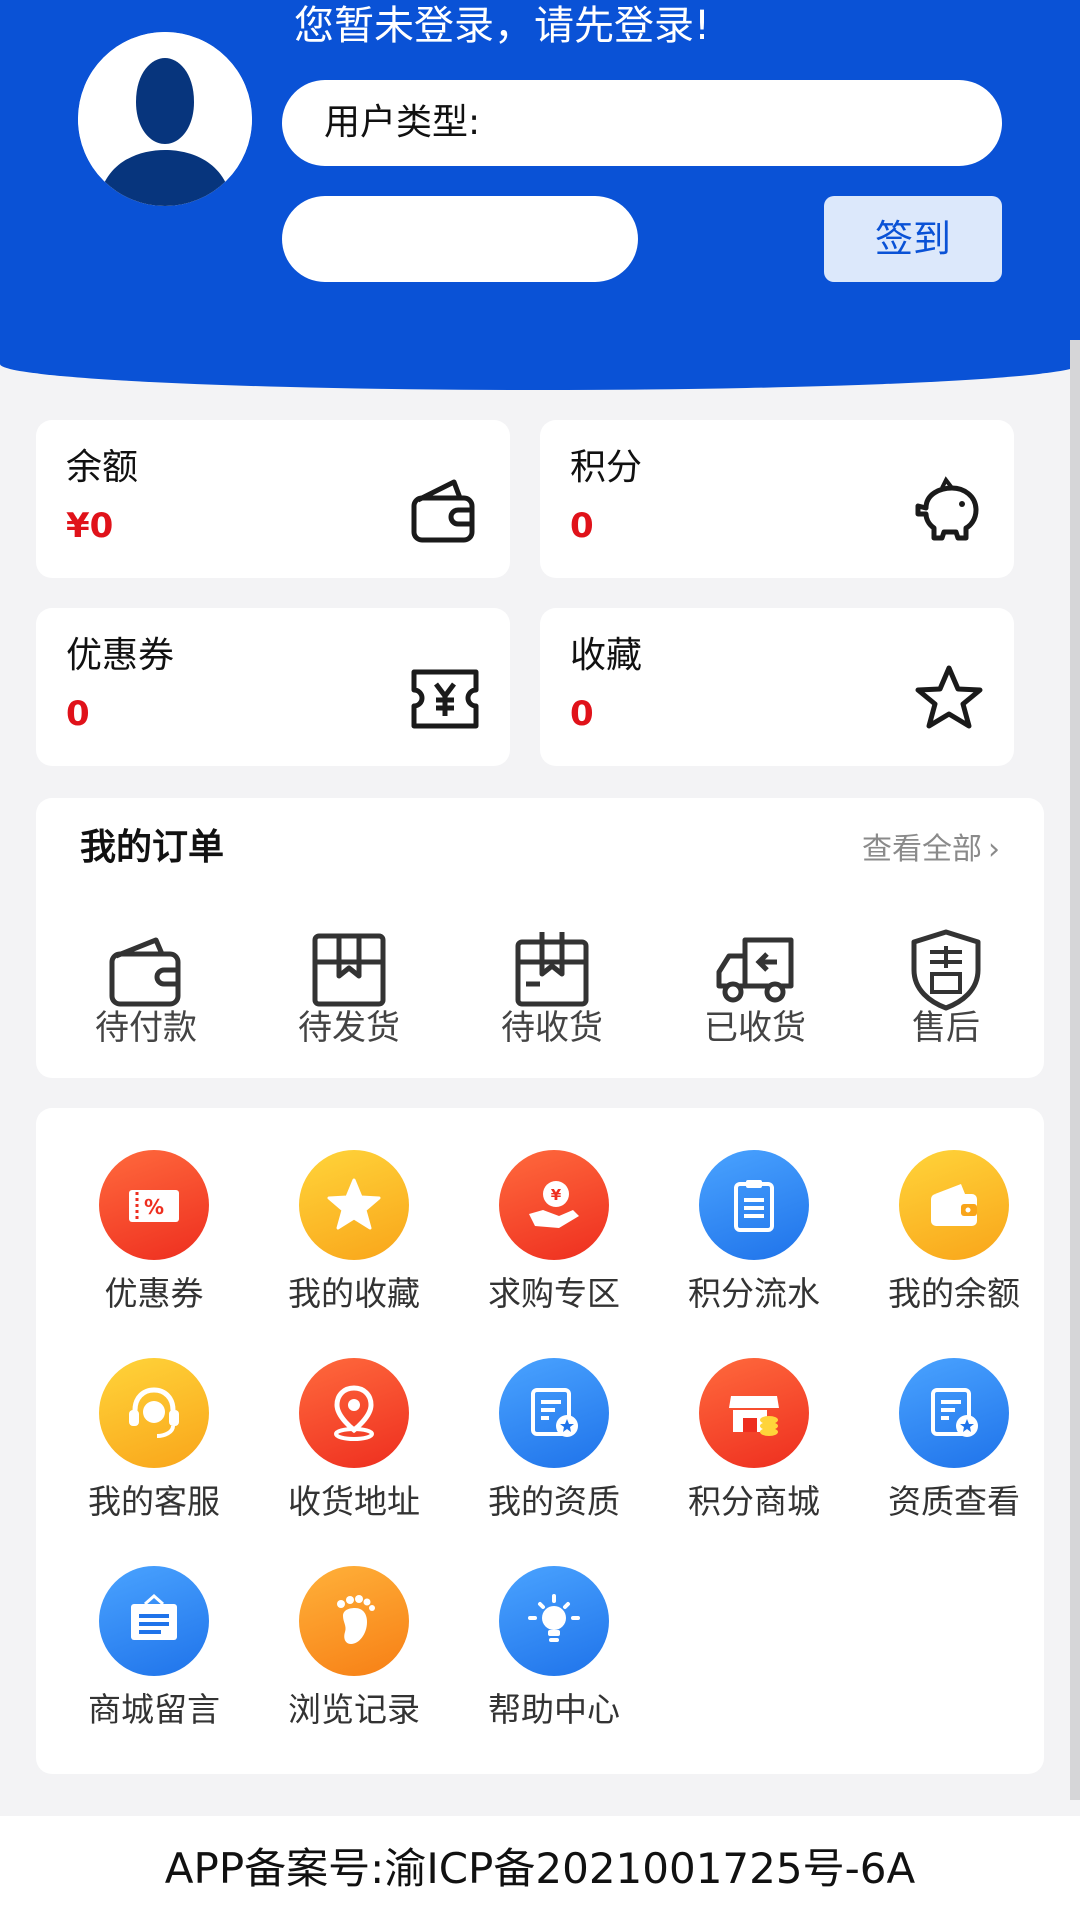 The width and height of the screenshot is (1080, 1920). What do you see at coordinates (554, 1501) in the screenshot?
I see `service-label: 我的资质` at bounding box center [554, 1501].